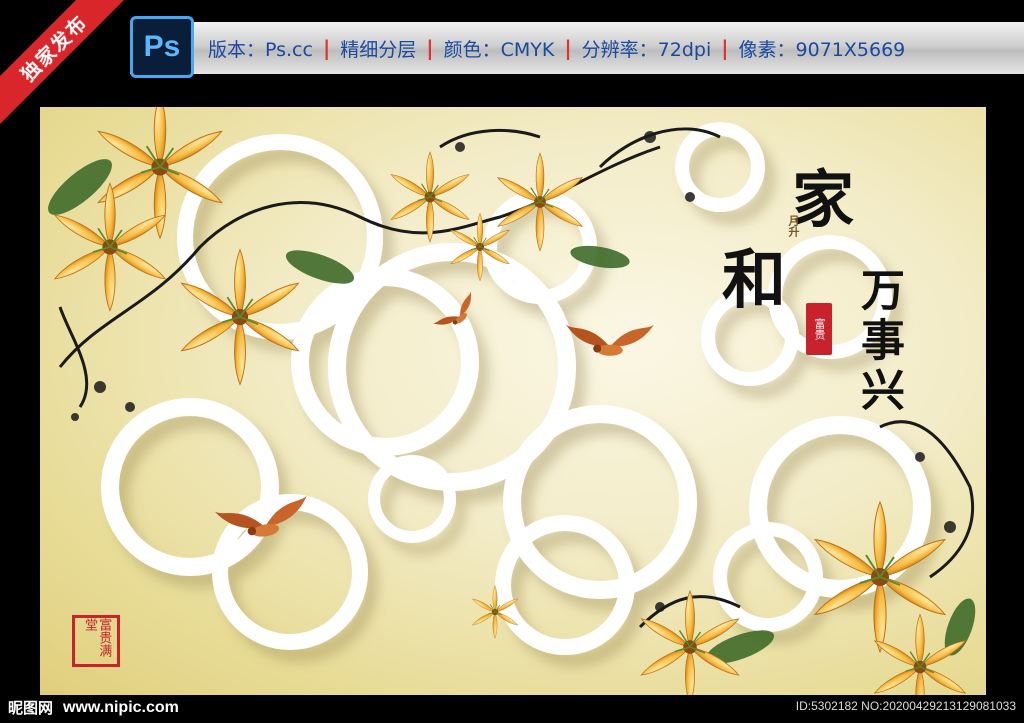 This screenshot has height=723, width=1024. I want to click on calligraphy-wan-shi-xing: 万事兴, so click(878, 342).